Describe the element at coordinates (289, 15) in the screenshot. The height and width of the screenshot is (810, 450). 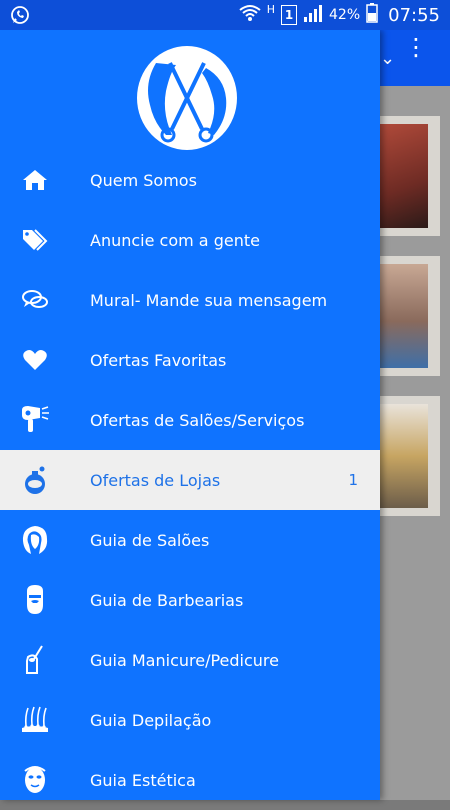
I see `sim-badge: 1` at that location.